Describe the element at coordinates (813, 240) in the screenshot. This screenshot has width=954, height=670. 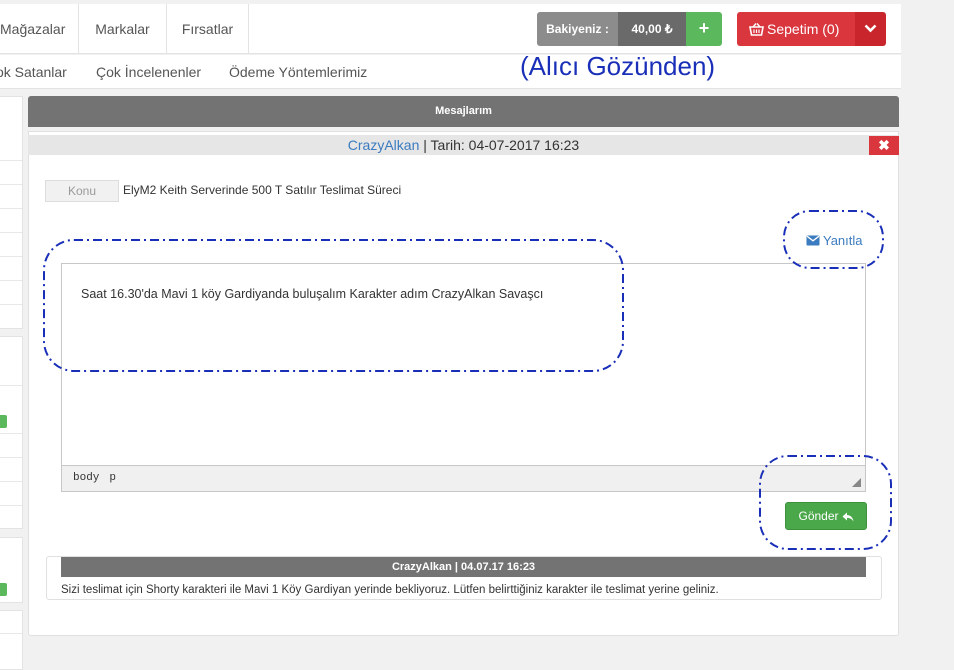
I see `envelope-icon` at that location.